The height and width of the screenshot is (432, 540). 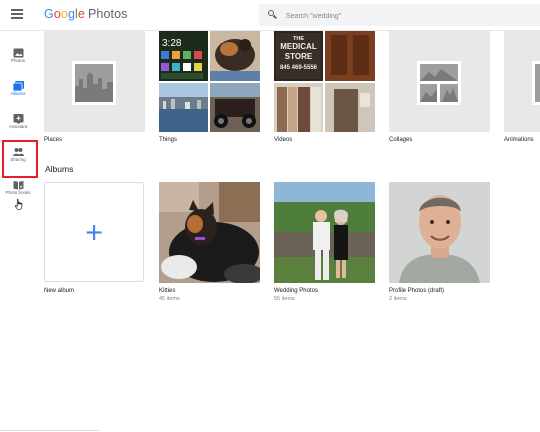 What do you see at coordinates (406, 16) in the screenshot?
I see `search-input` at bounding box center [406, 16].